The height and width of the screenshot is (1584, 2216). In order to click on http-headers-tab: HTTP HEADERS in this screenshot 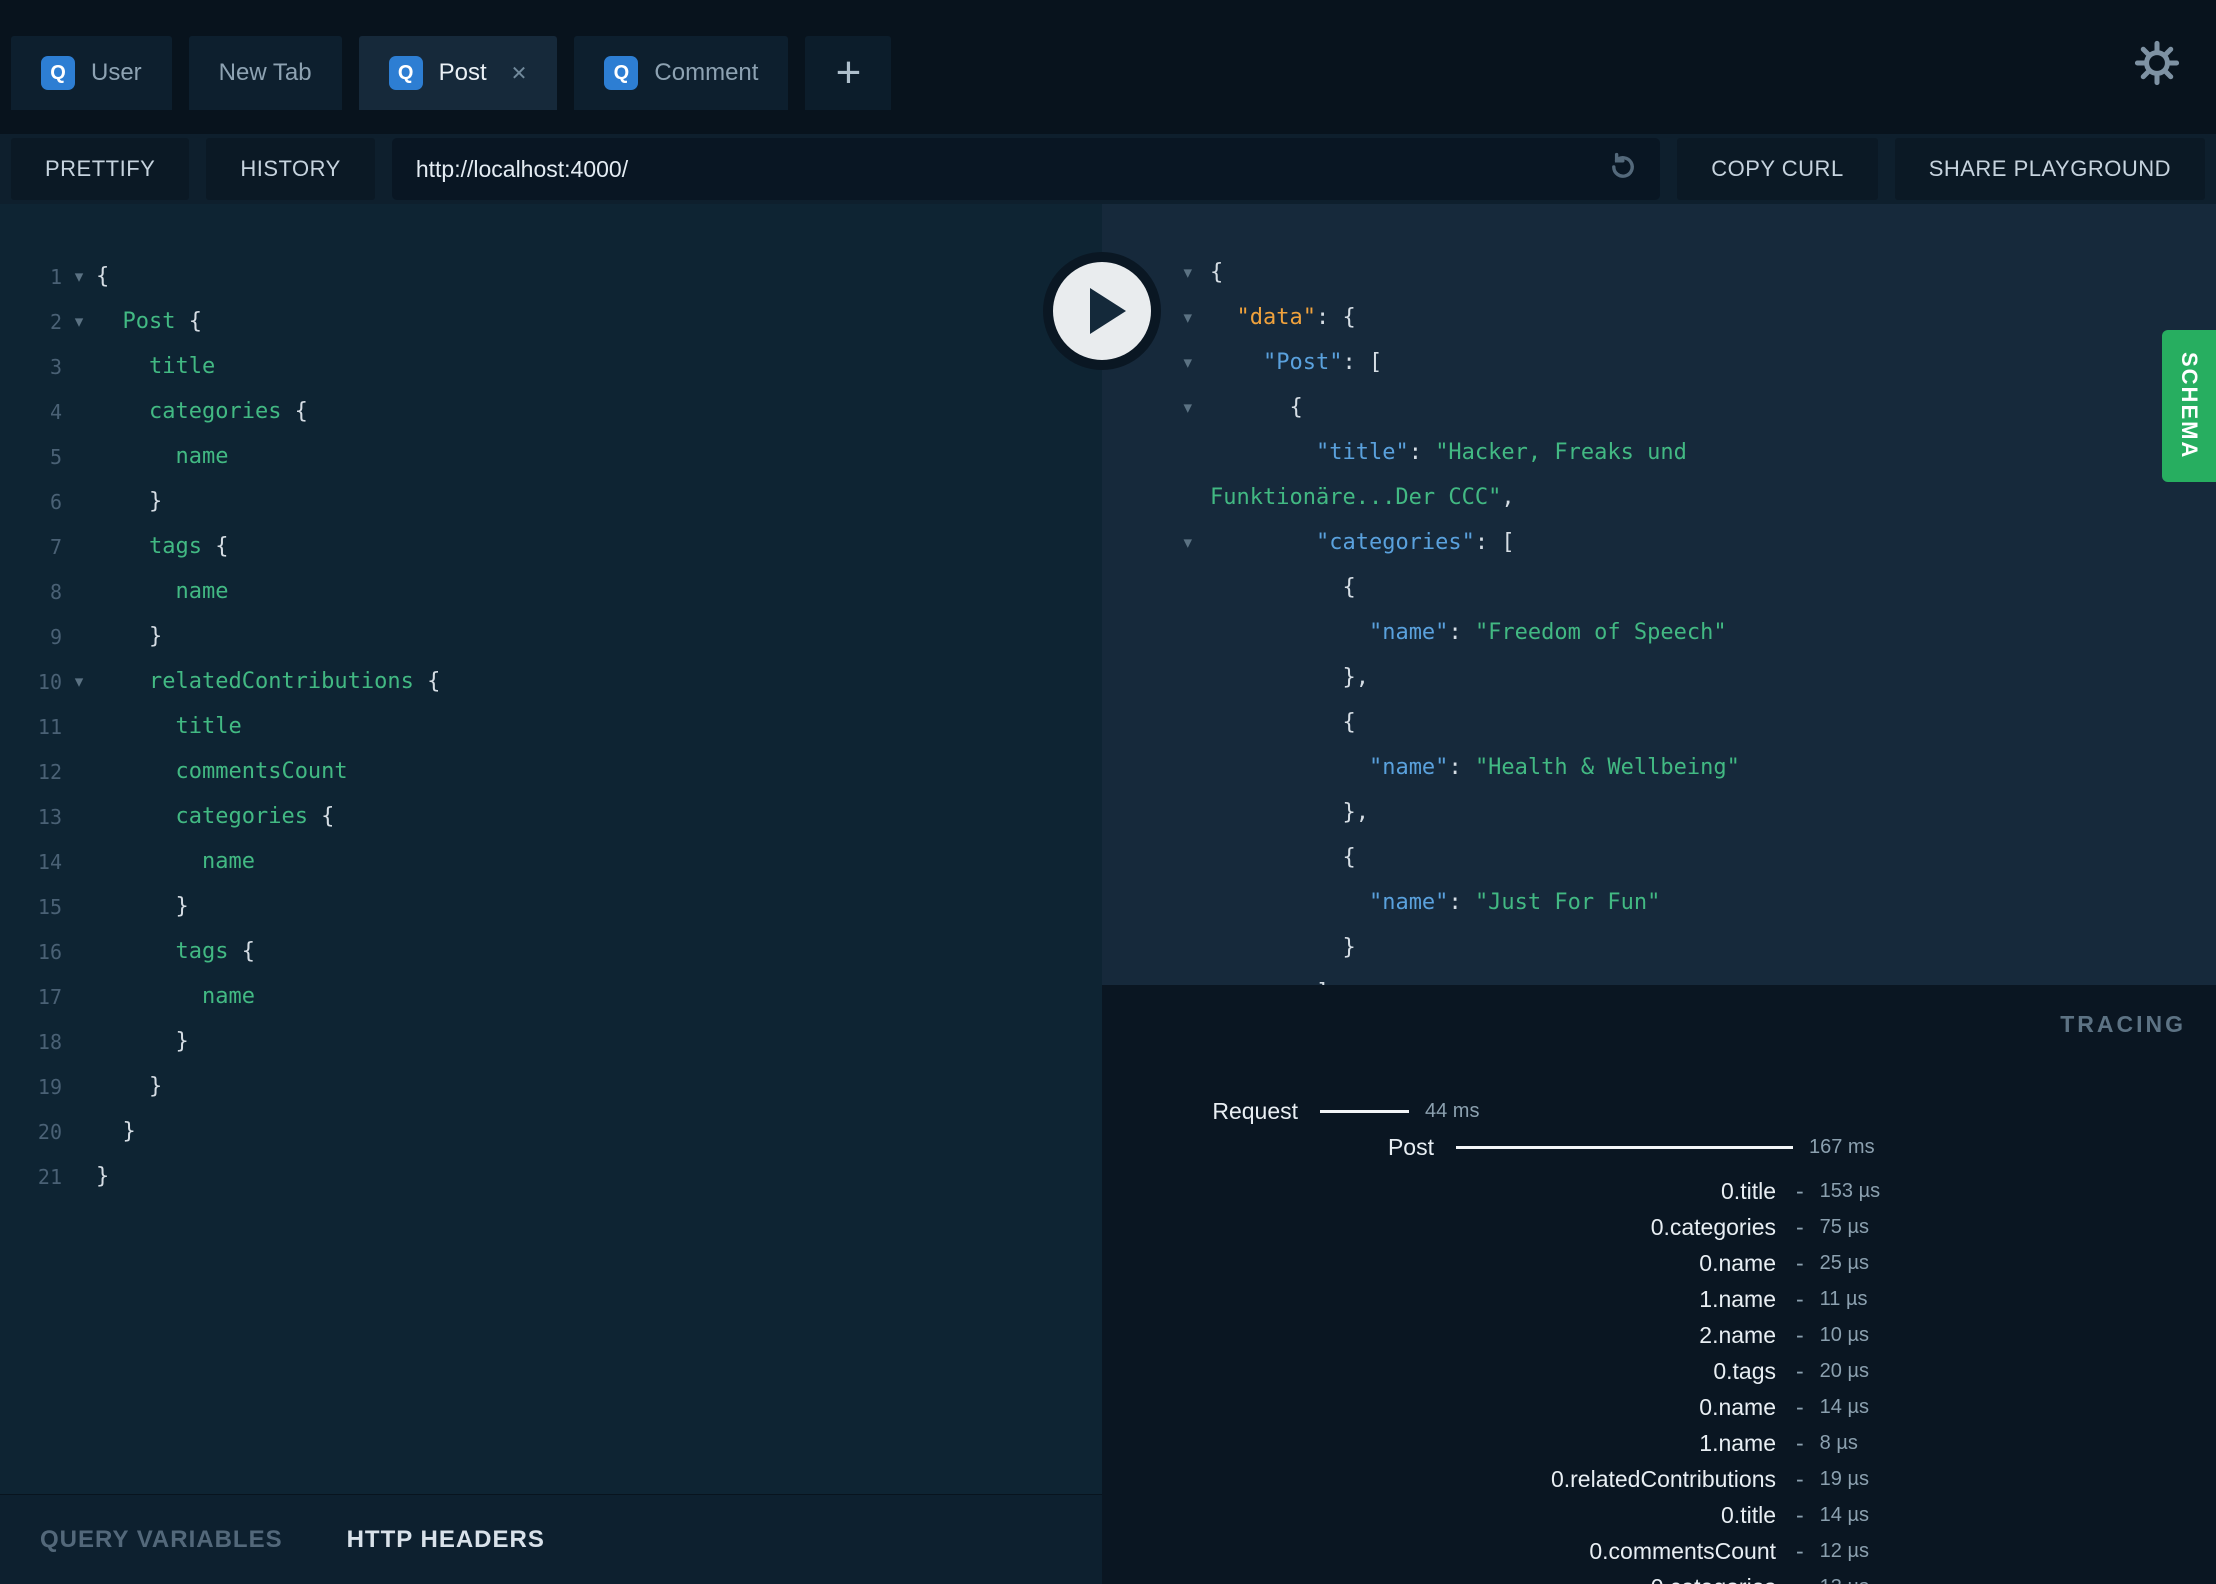, I will do `click(446, 1540)`.